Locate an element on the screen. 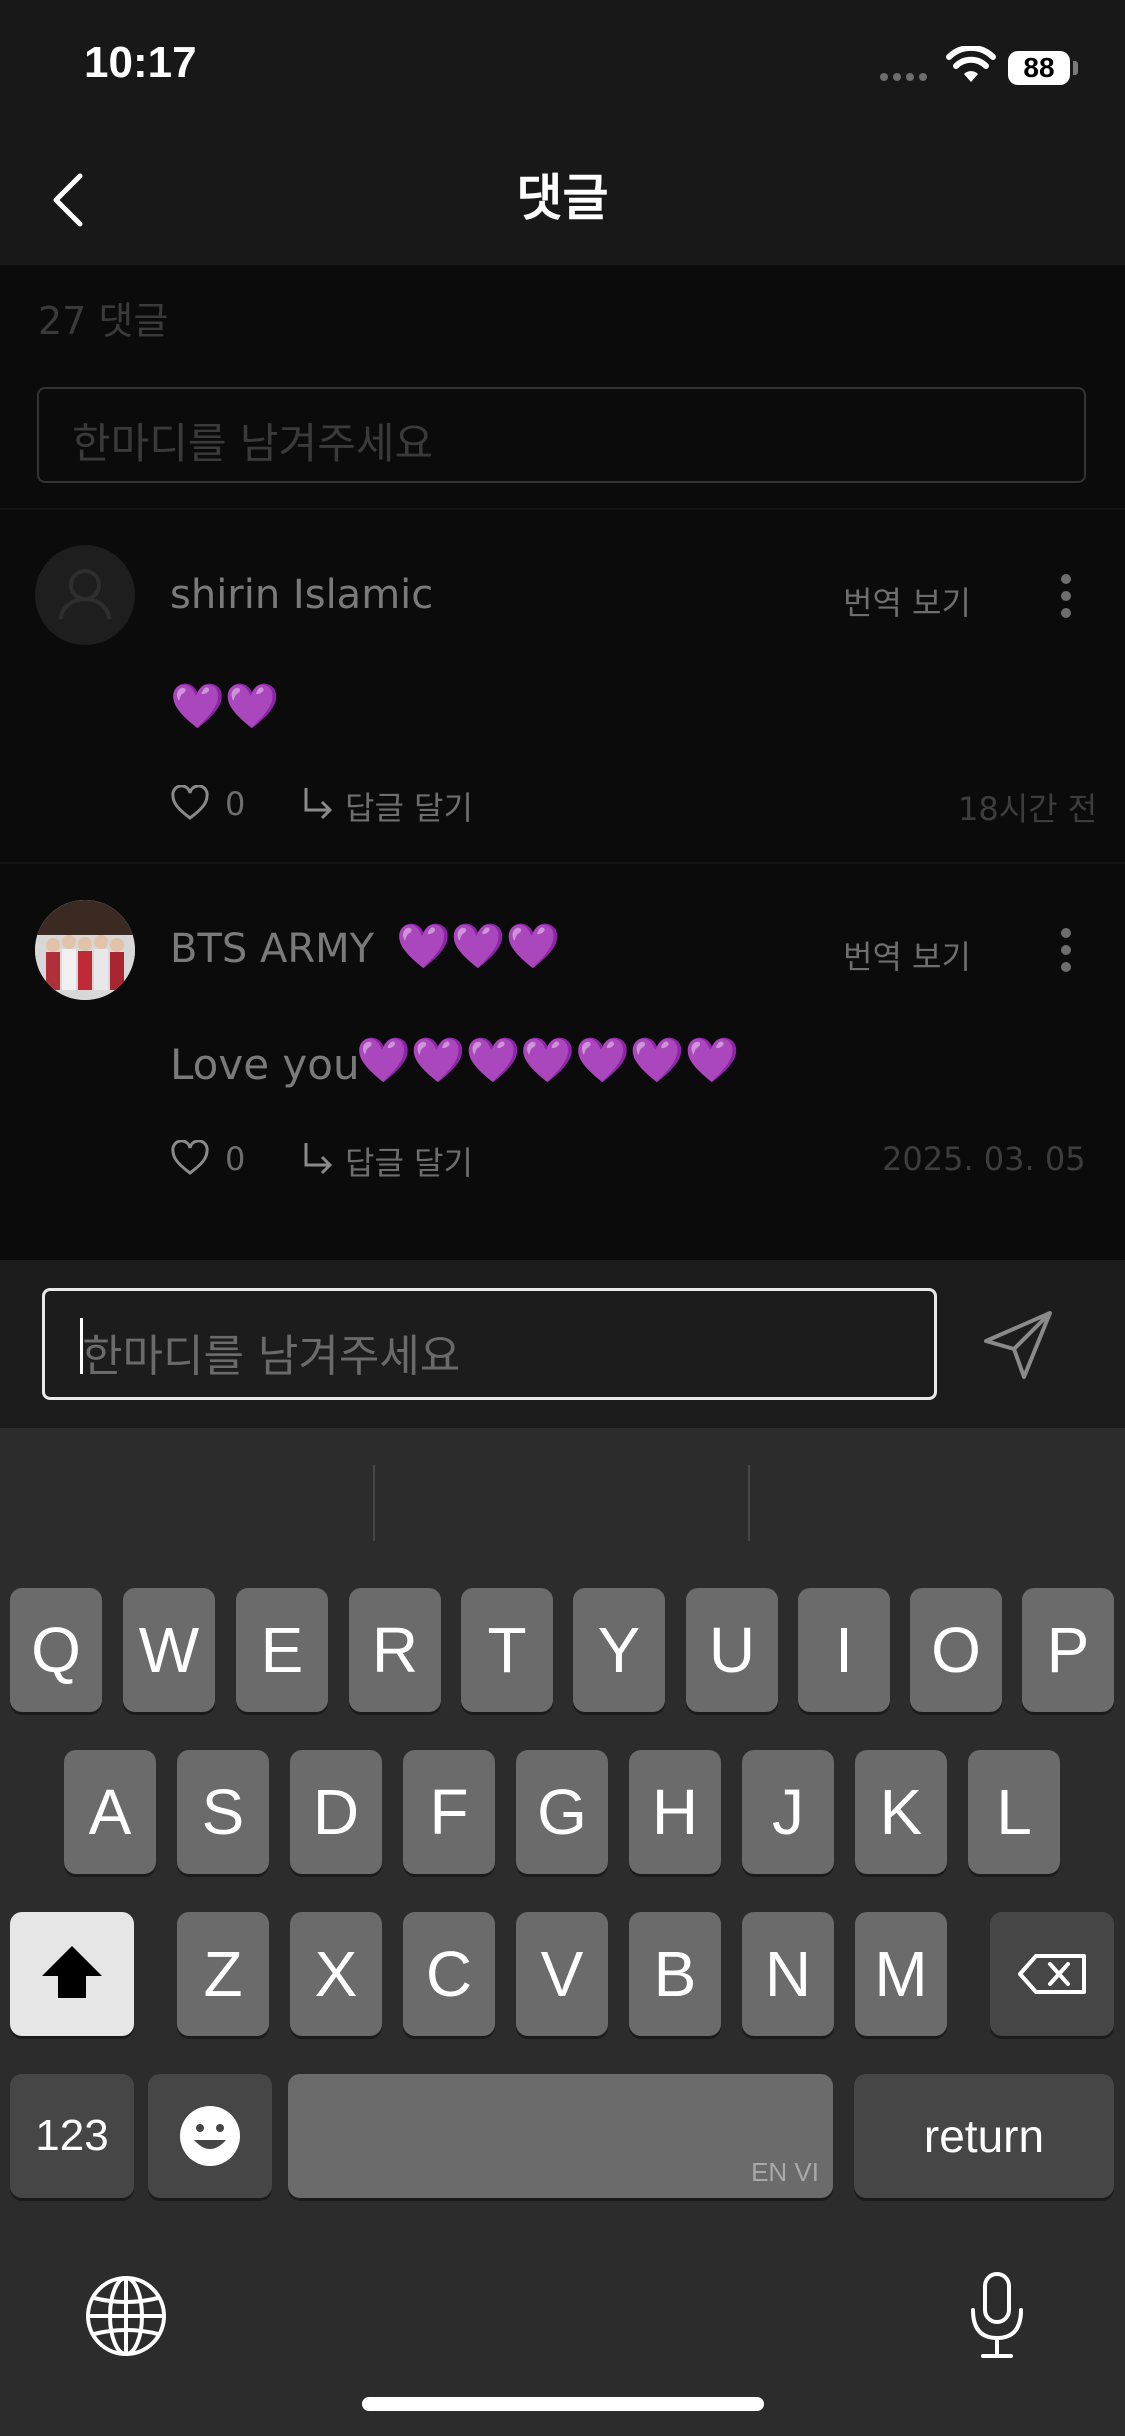 The height and width of the screenshot is (2436, 1125). emoji-icon is located at coordinates (210, 2136).